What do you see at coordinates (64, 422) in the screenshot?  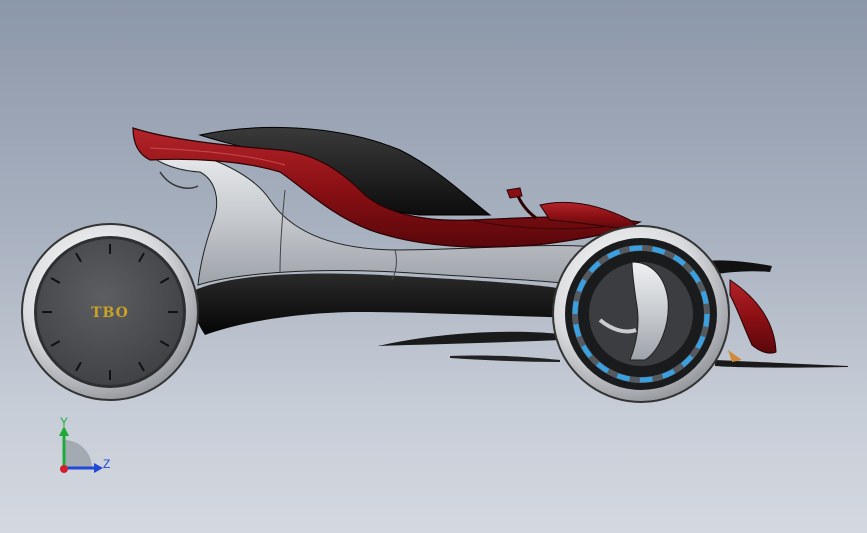 I see `y-axis-label: Y` at bounding box center [64, 422].